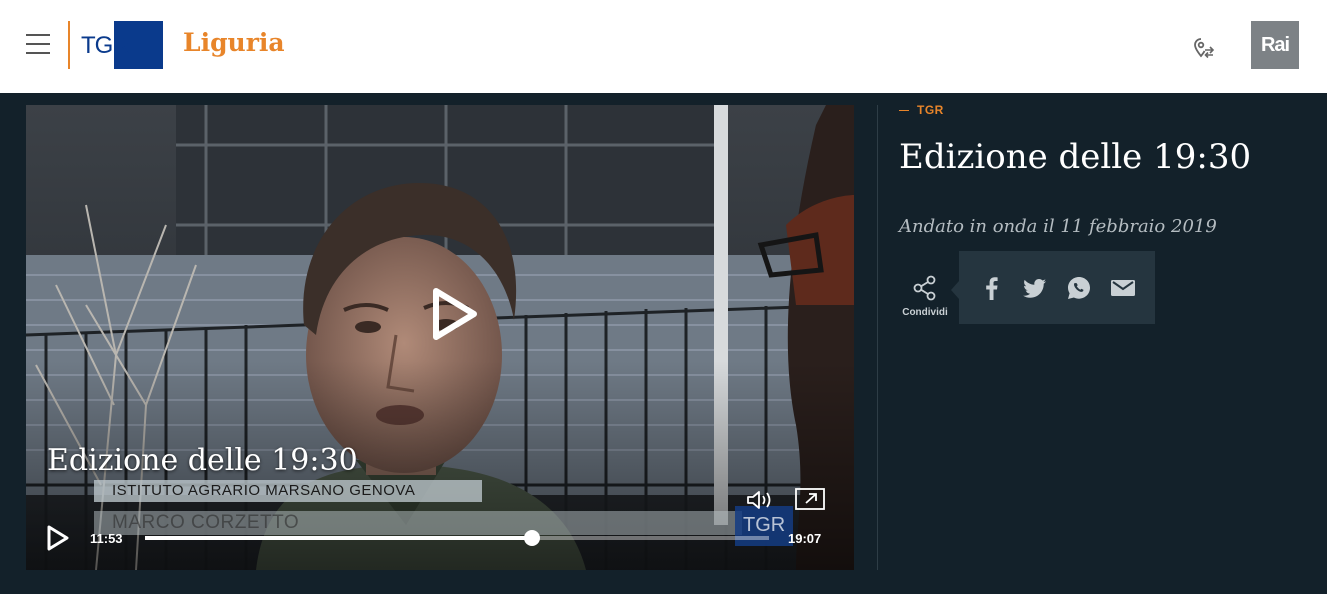 Image resolution: width=1327 pixels, height=594 pixels. Describe the element at coordinates (38, 45) in the screenshot. I see `menu-icon` at that location.